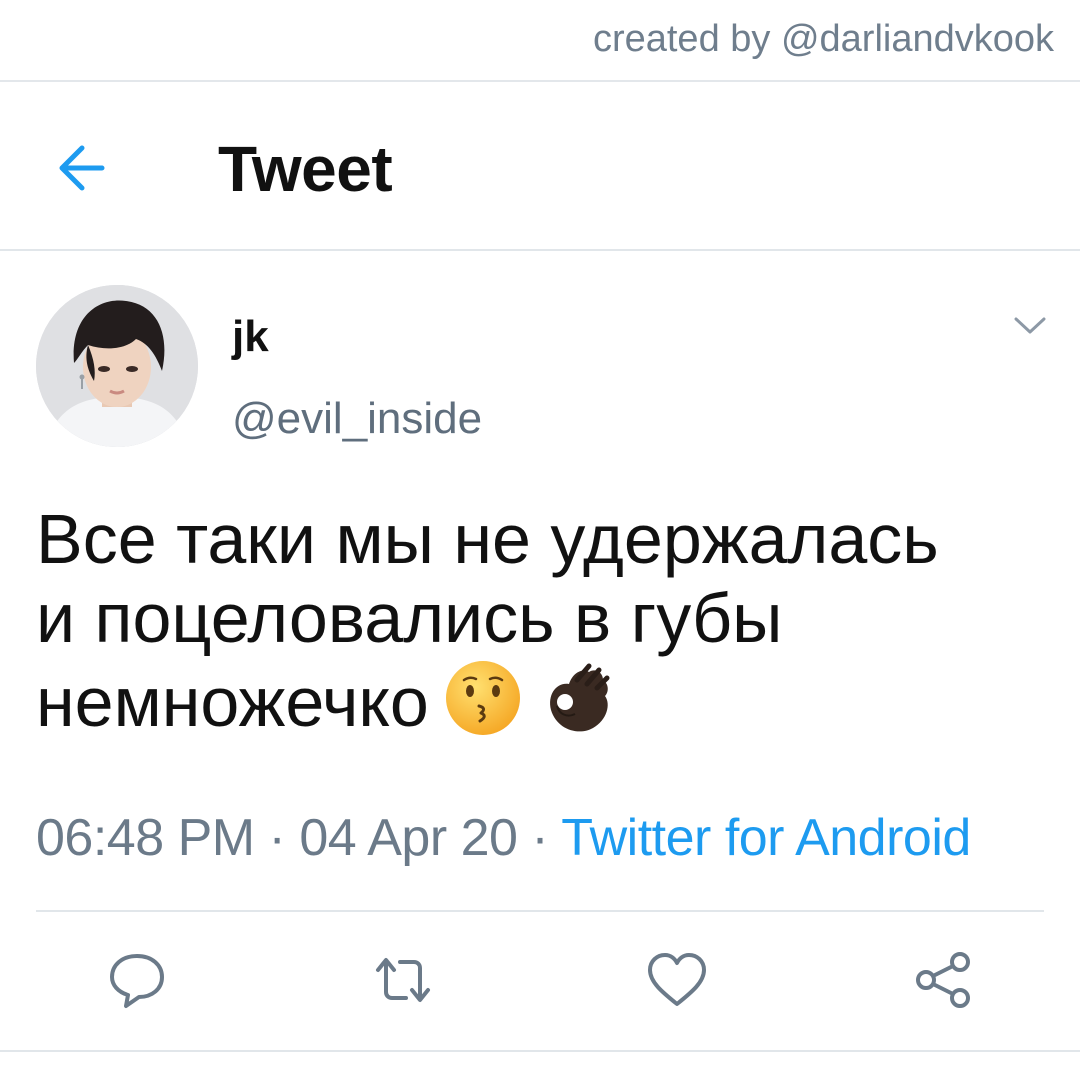 The image size is (1080, 1072). What do you see at coordinates (823, 39) in the screenshot?
I see `credit-watermark: created by @darliandvkook` at bounding box center [823, 39].